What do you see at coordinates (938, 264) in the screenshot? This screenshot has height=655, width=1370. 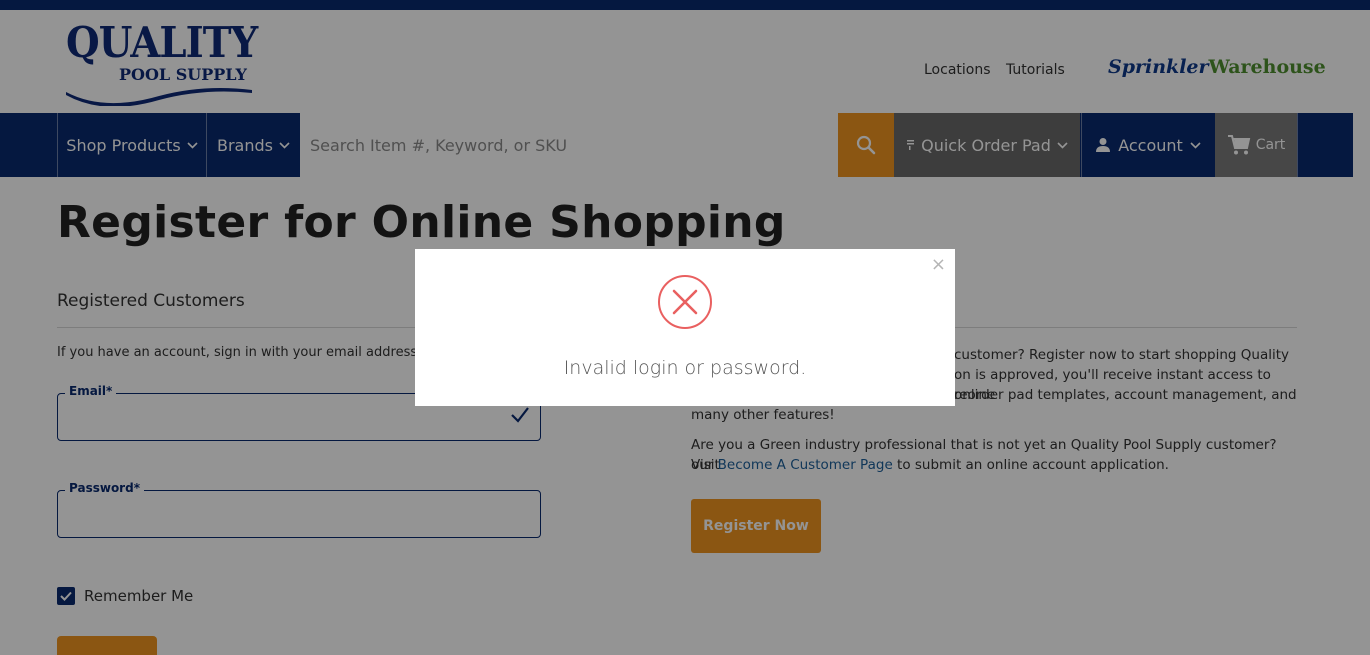 I see `close-icon: ×` at bounding box center [938, 264].